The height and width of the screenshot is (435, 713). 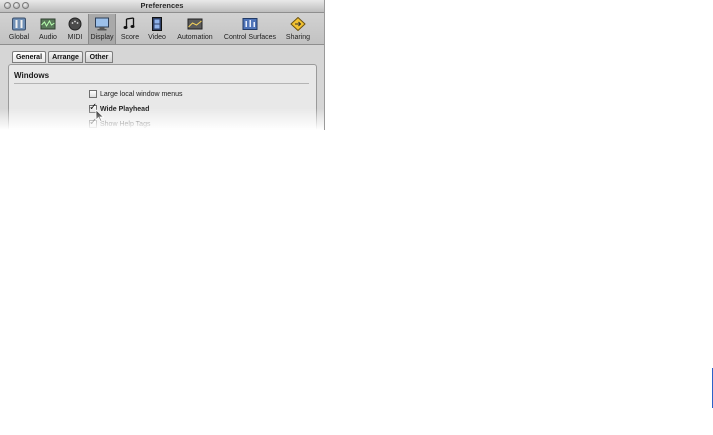 What do you see at coordinates (93, 94) in the screenshot?
I see `large-local-window-menus-checkbox` at bounding box center [93, 94].